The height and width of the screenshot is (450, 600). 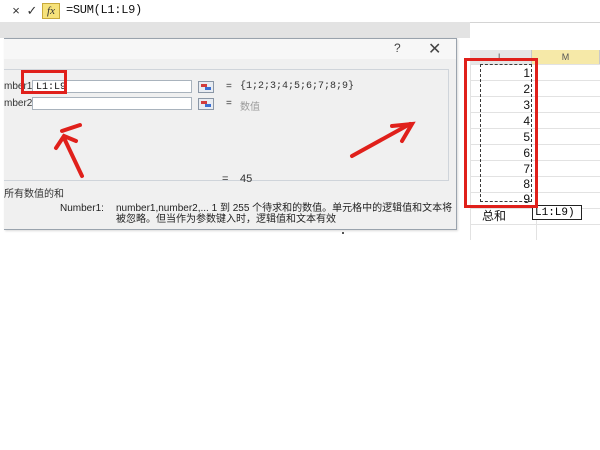 I want to click on arrow-left-tick, so click(x=71, y=128).